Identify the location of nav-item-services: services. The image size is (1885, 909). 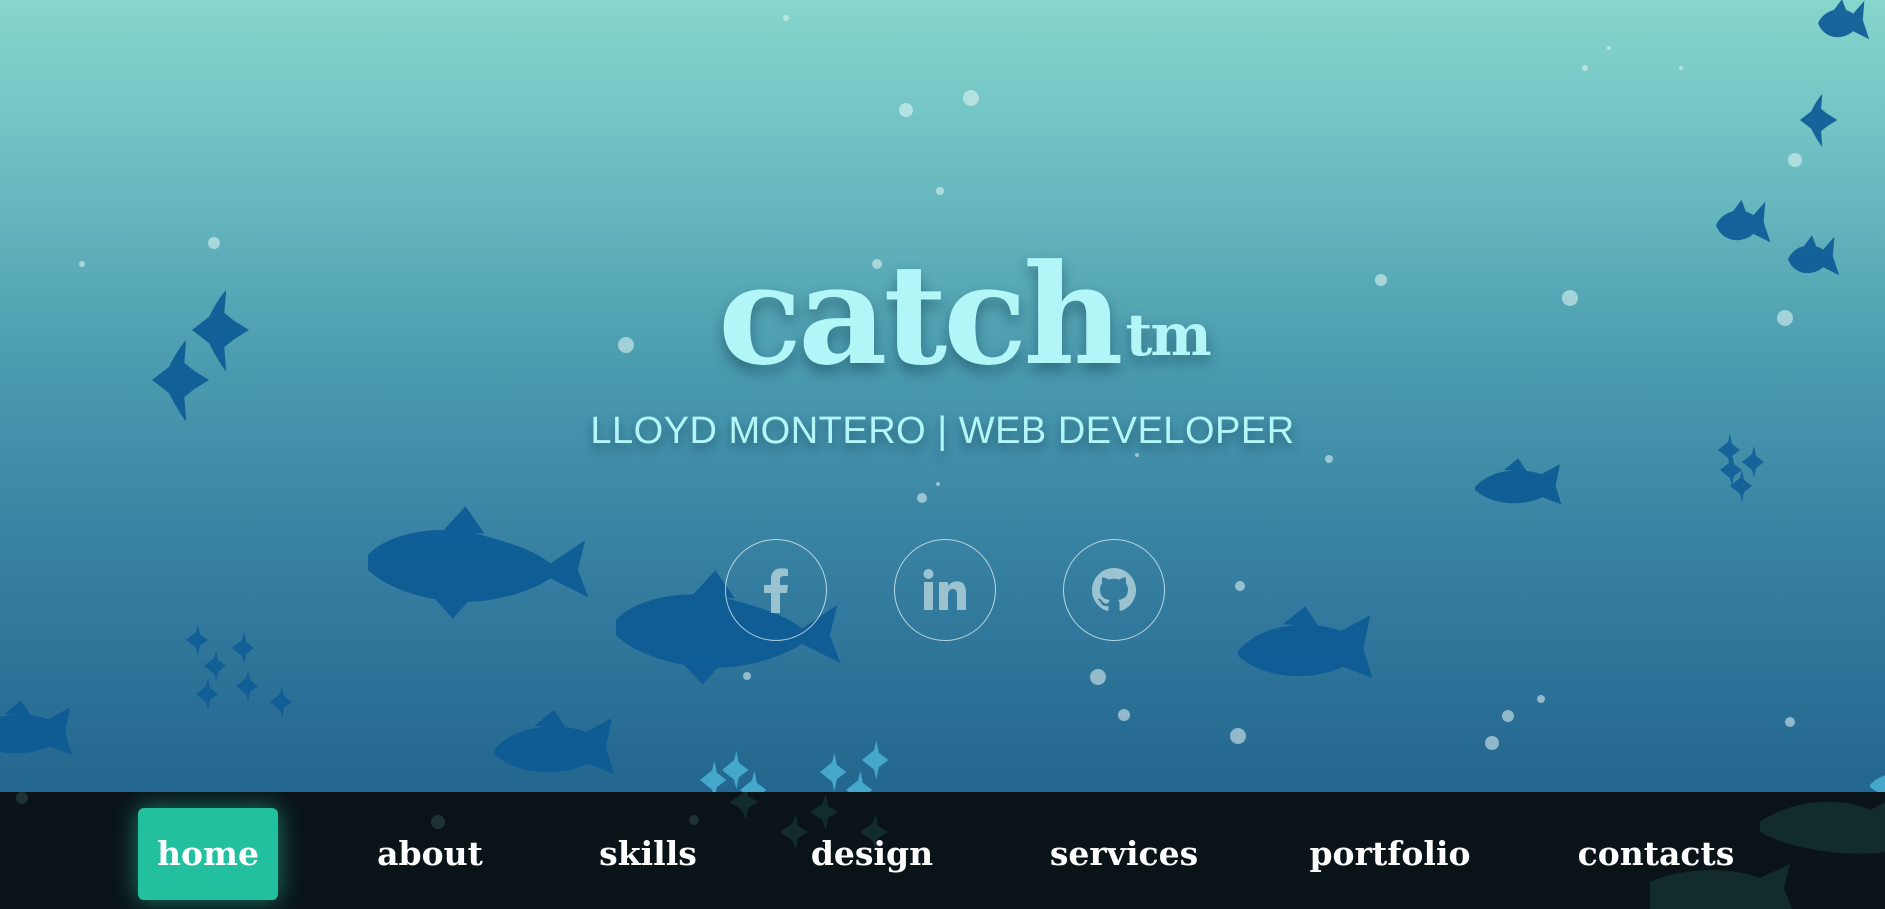
(1124, 854).